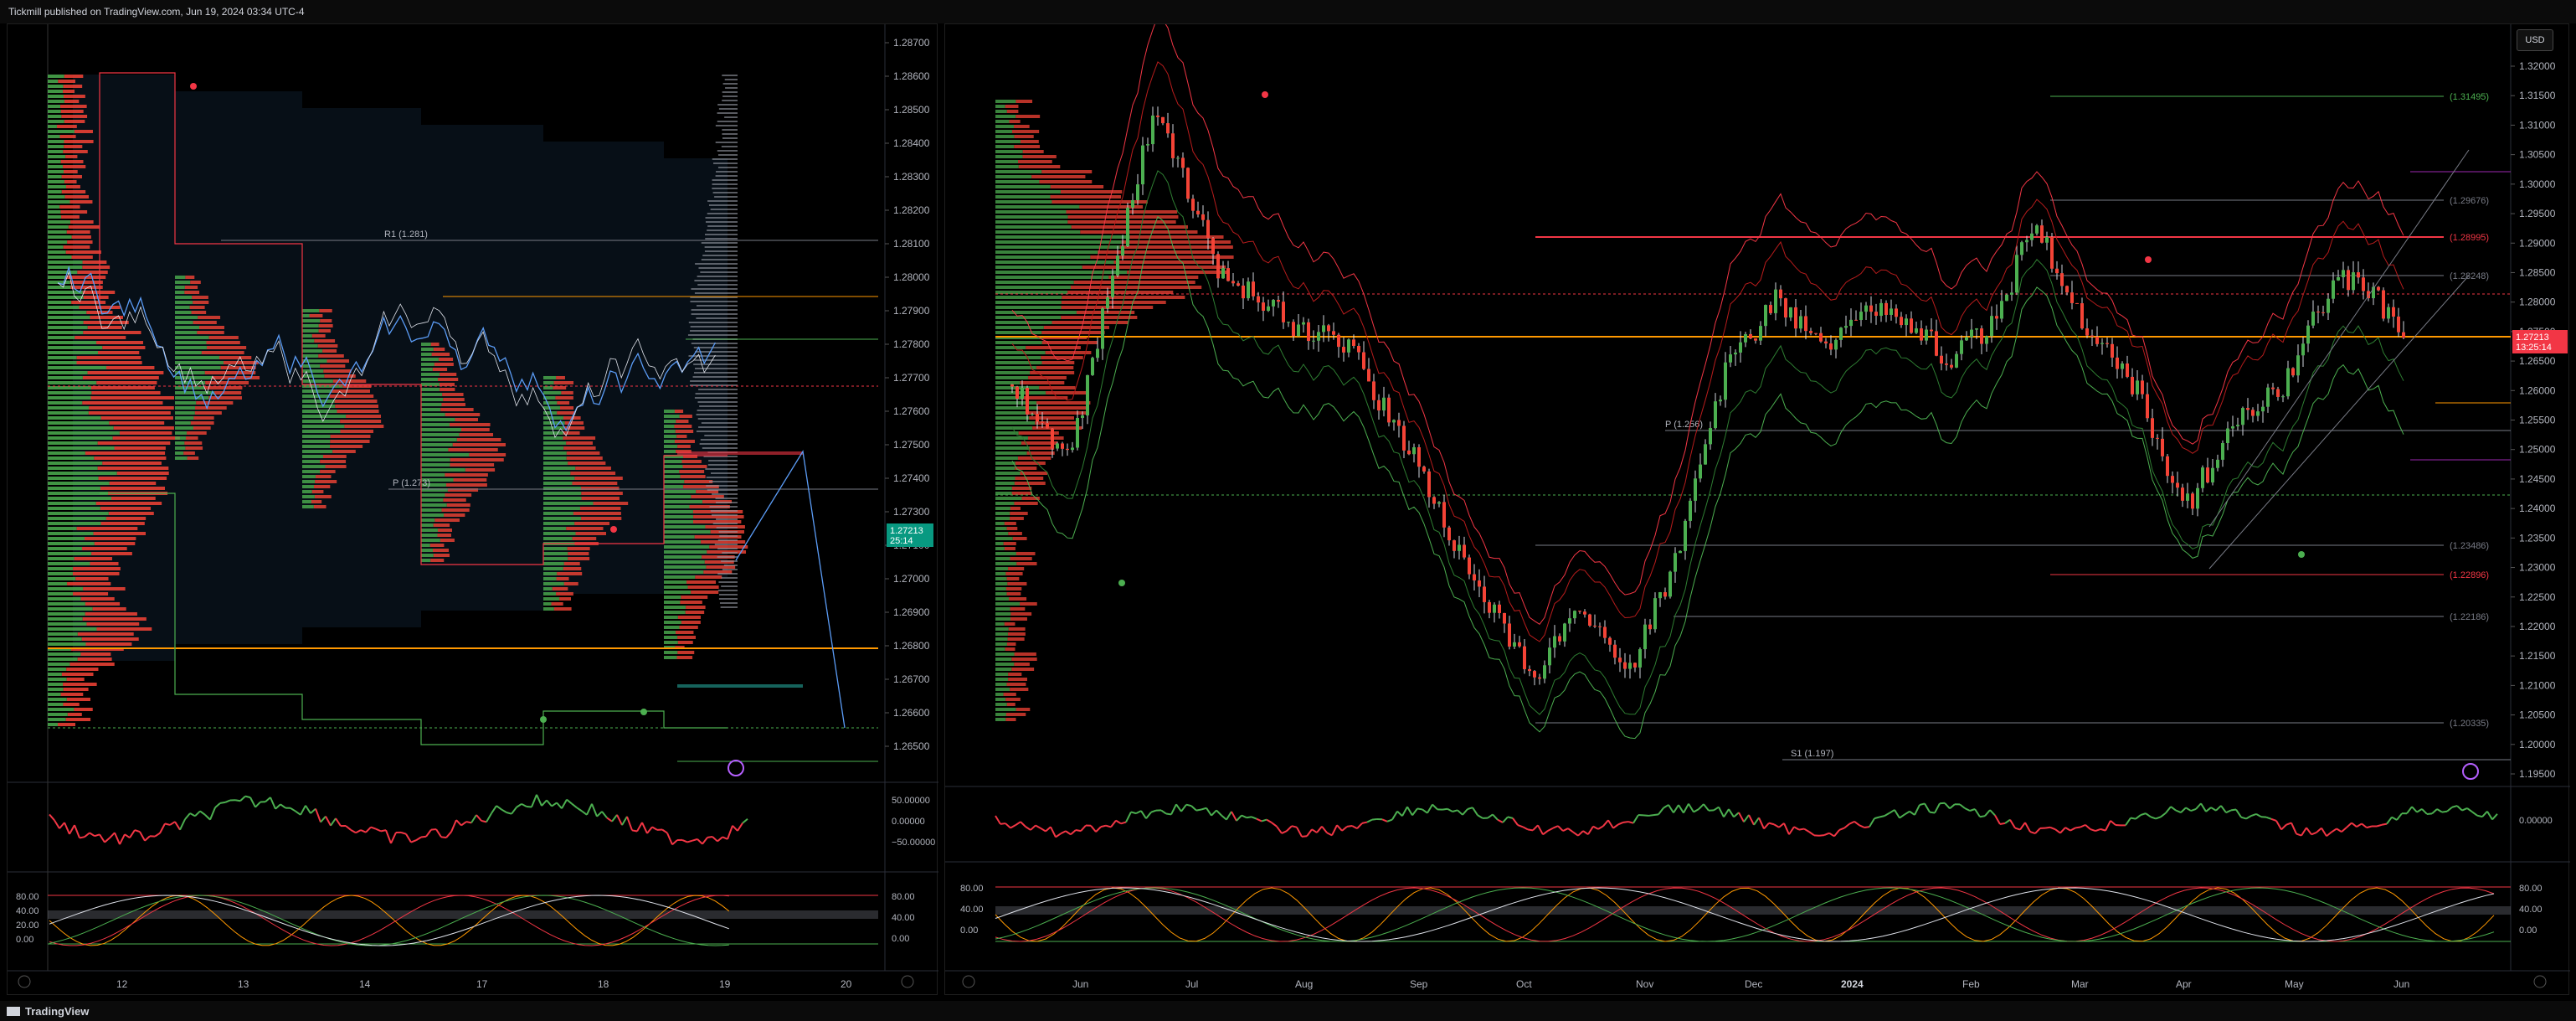 The image size is (2576, 1021). Describe the element at coordinates (2535, 40) in the screenshot. I see `currency-button: USD` at that location.